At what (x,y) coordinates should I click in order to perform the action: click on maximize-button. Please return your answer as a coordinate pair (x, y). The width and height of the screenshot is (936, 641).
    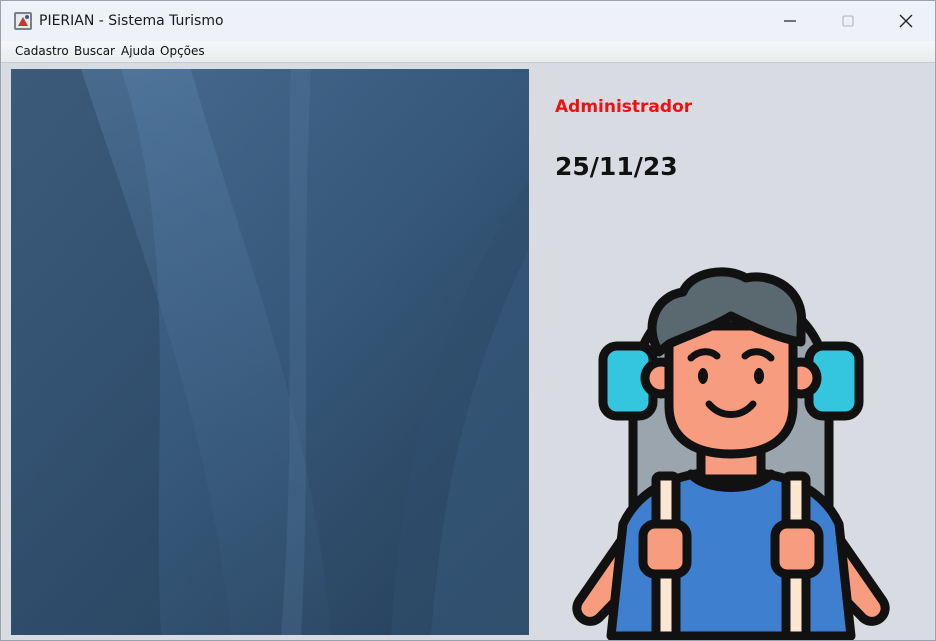
    Looking at the image, I should click on (848, 21).